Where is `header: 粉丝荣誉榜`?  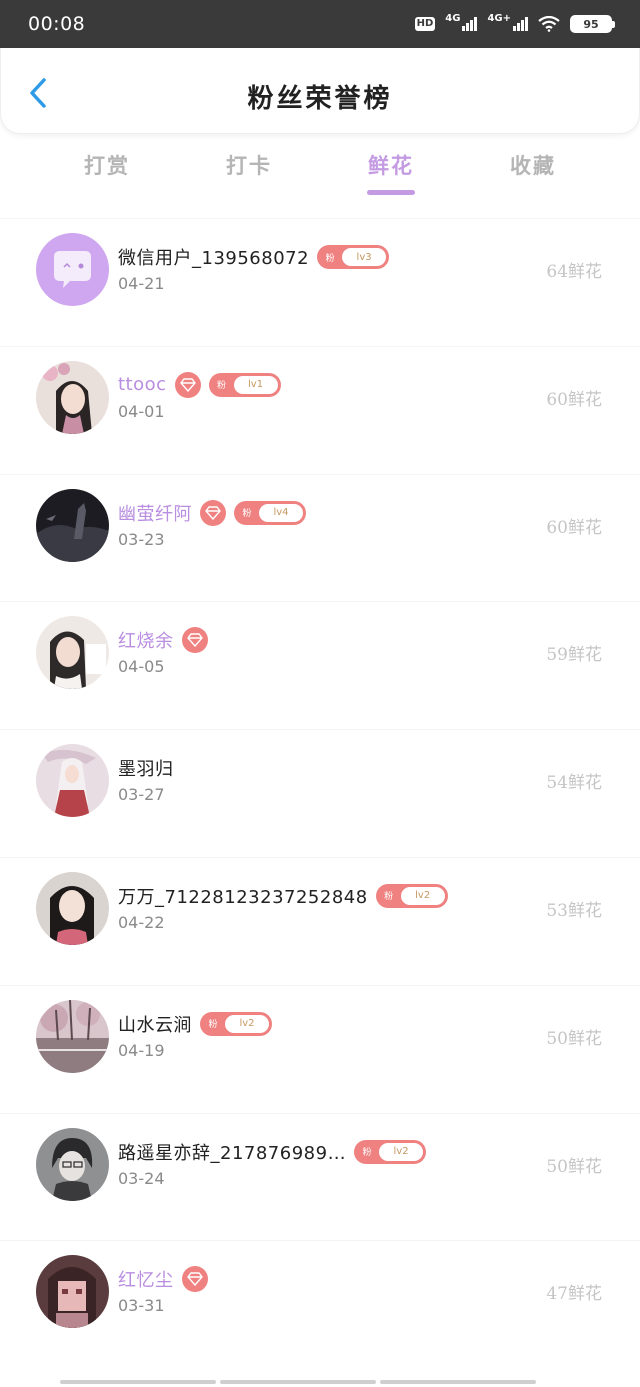
header: 粉丝荣誉榜 is located at coordinates (320, 91).